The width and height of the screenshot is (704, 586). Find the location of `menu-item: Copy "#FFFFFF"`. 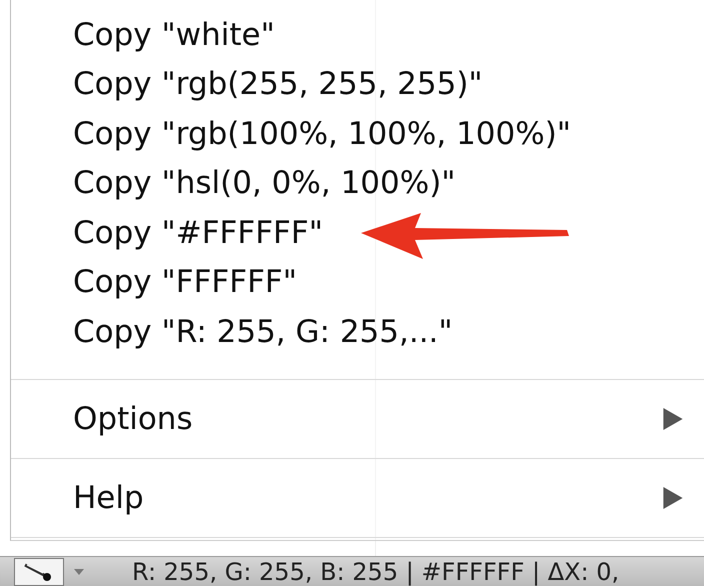

menu-item: Copy "#FFFFFF" is located at coordinates (198, 232).